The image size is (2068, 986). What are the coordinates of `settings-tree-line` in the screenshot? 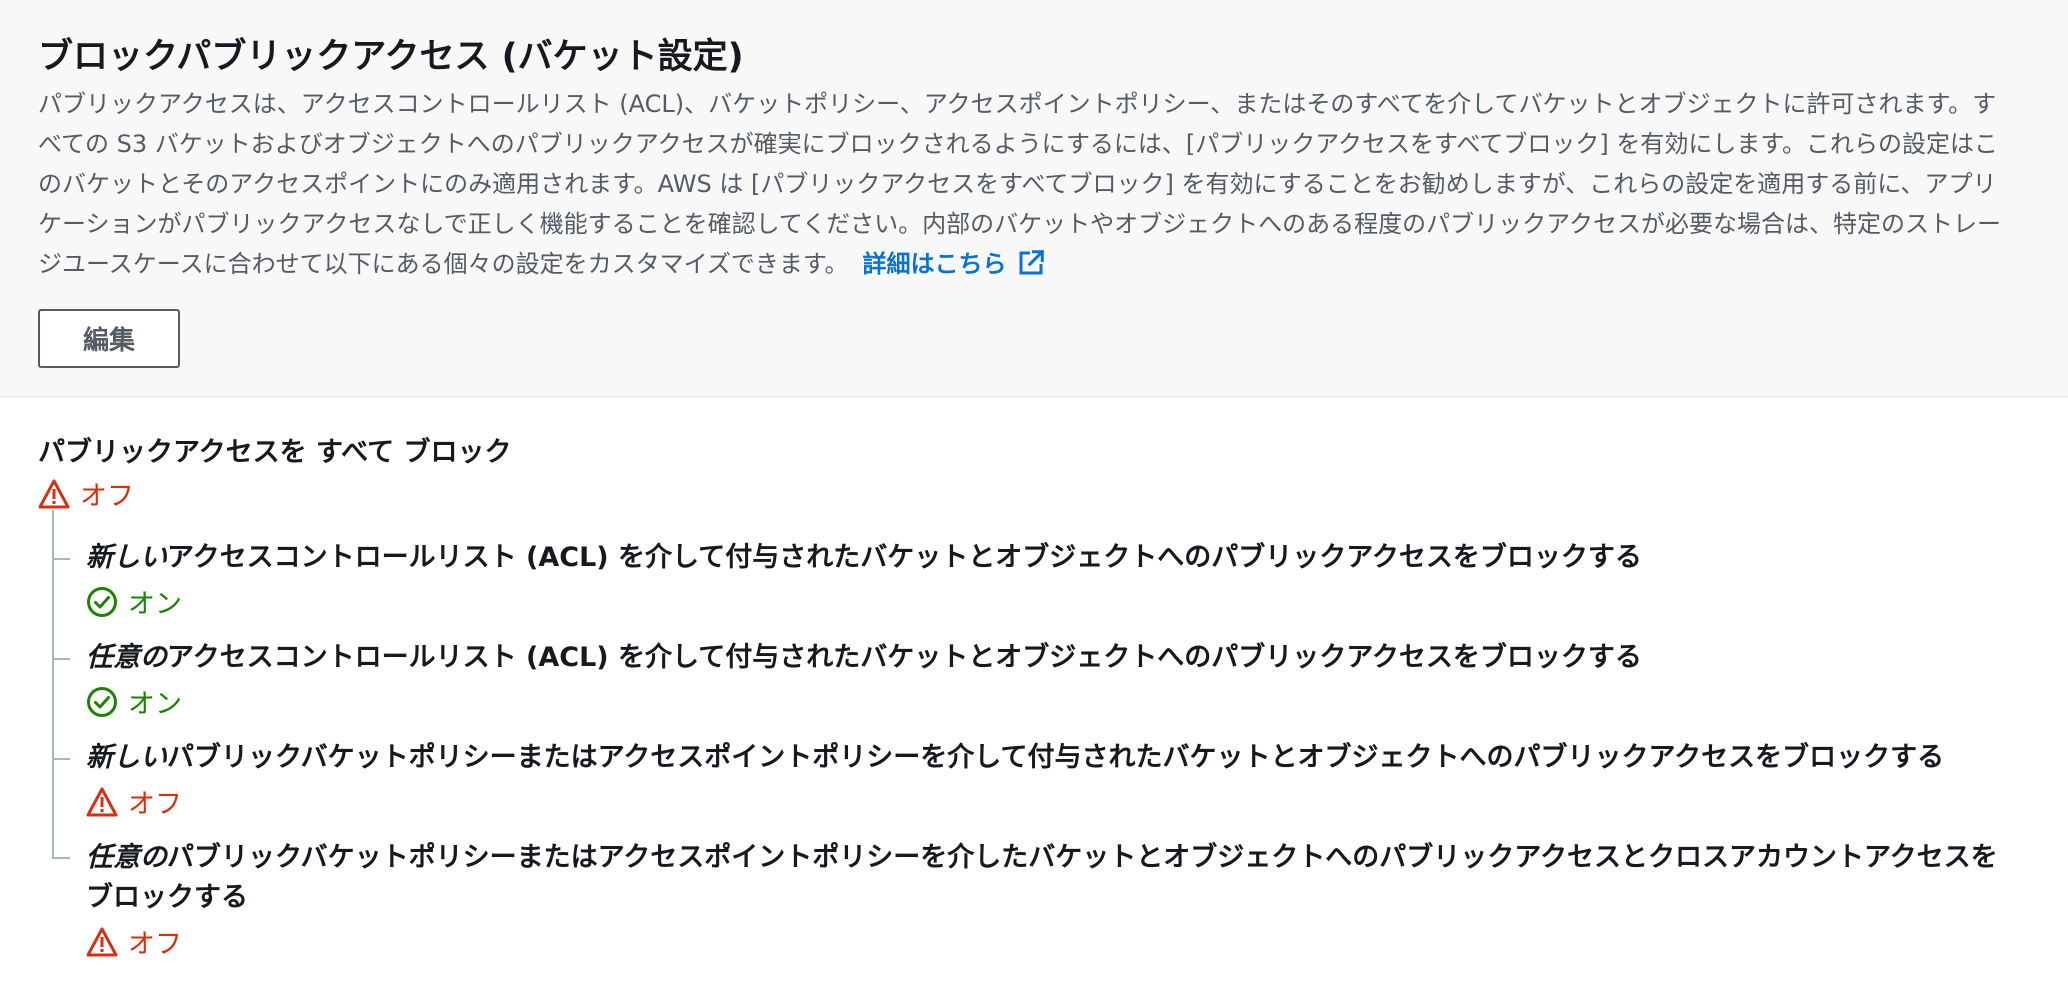 It's located at (53, 683).